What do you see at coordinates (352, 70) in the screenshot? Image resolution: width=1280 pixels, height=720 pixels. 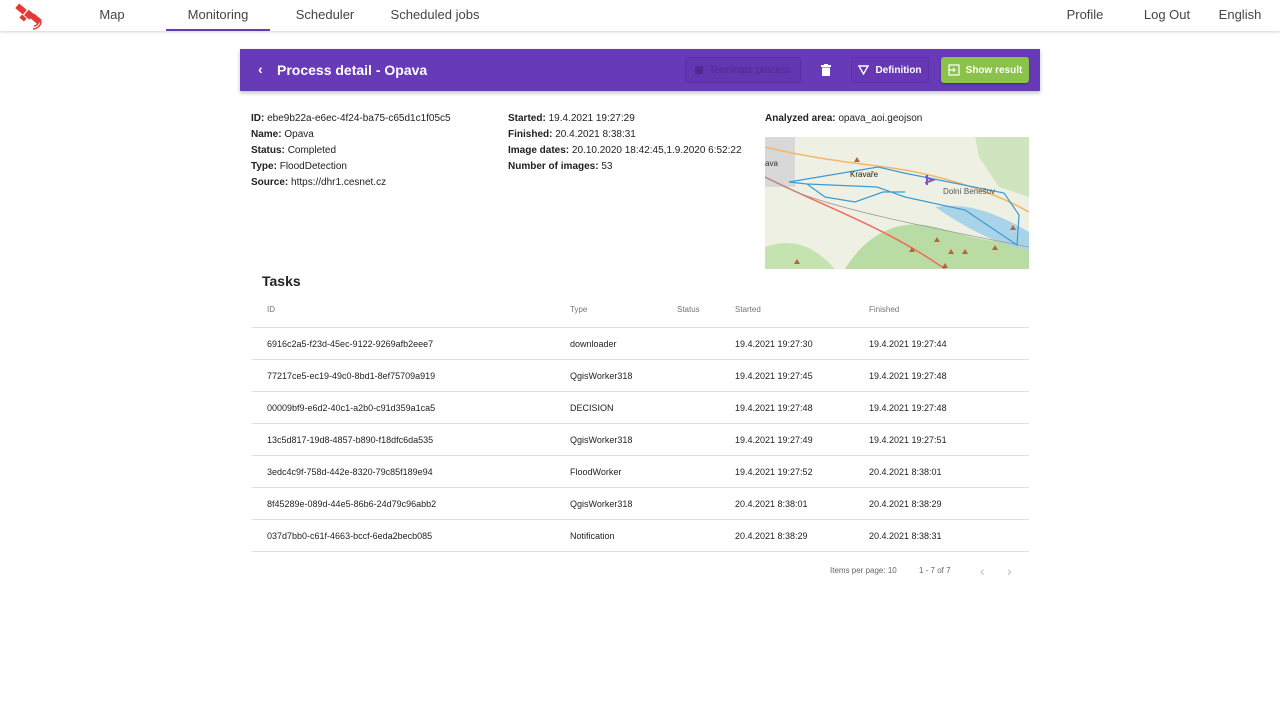 I see `page-title: Process detail - Opava` at bounding box center [352, 70].